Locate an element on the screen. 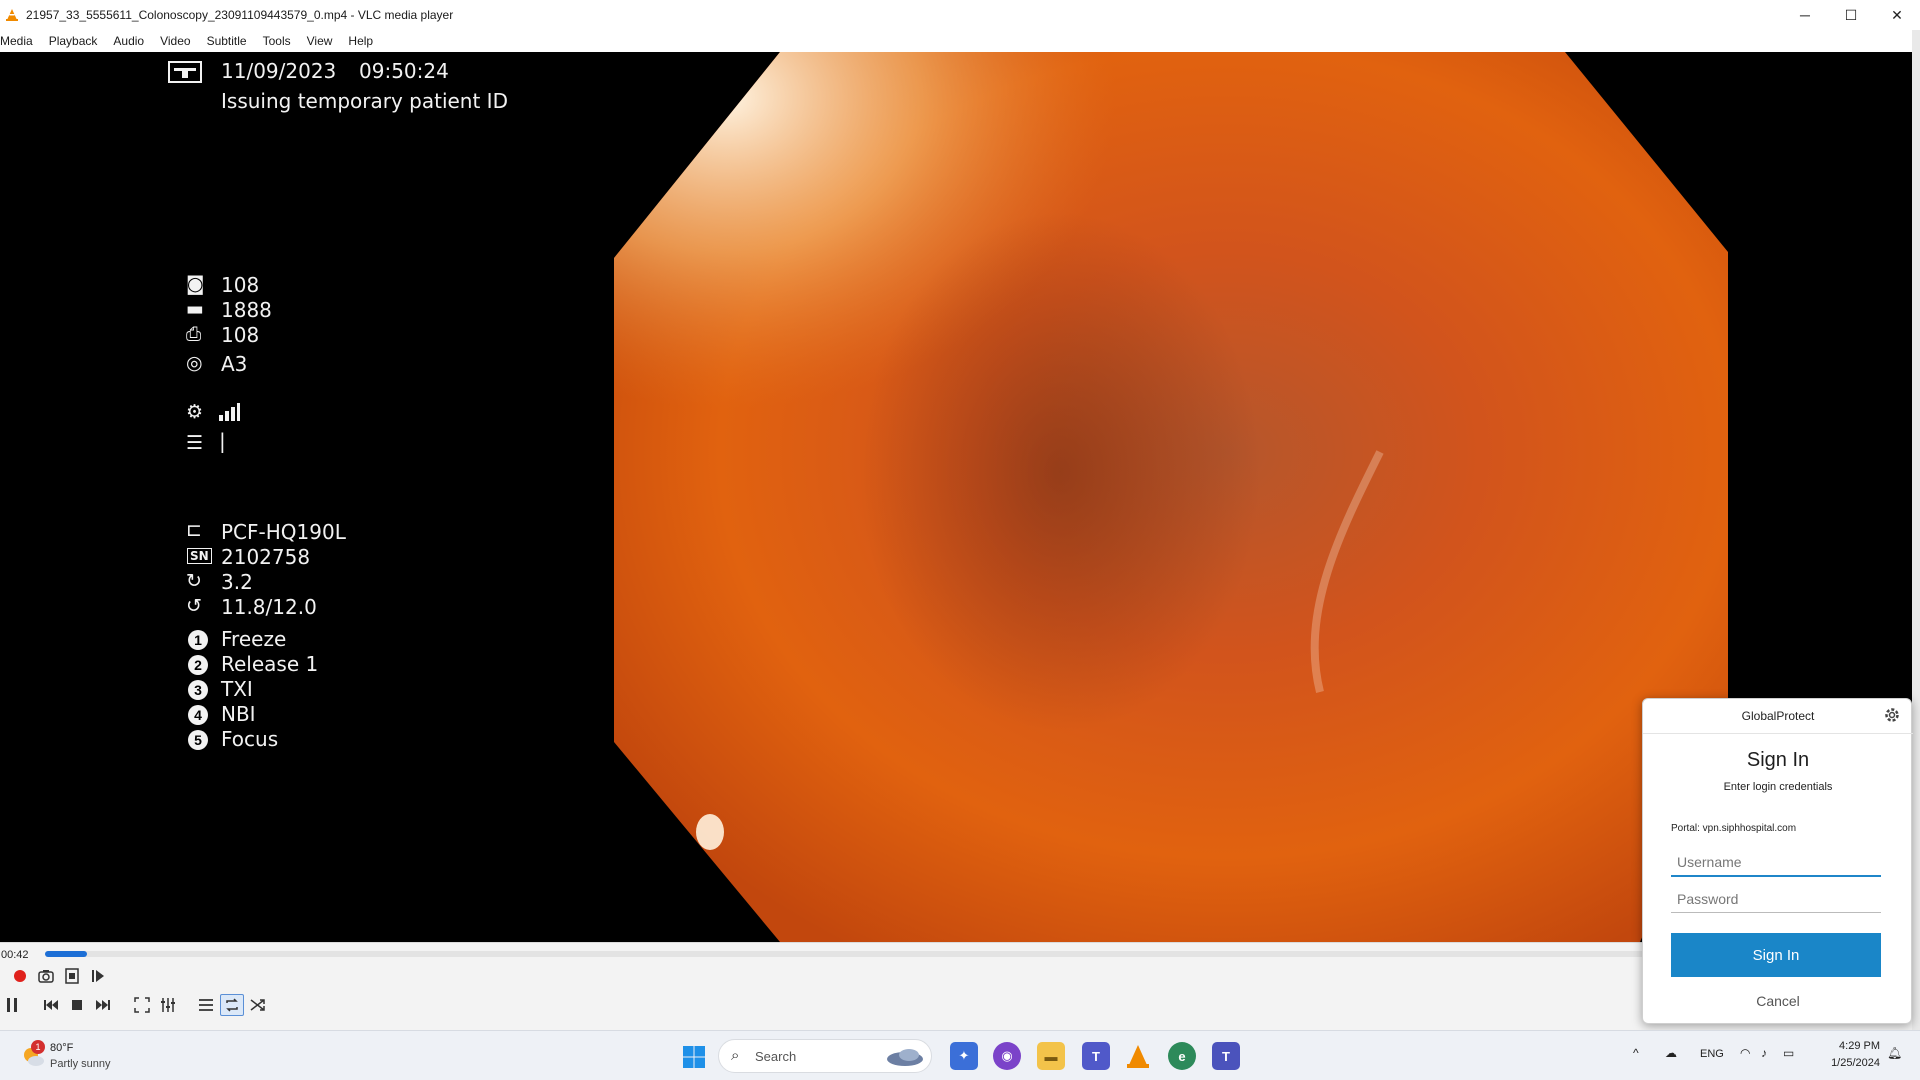 The width and height of the screenshot is (1920, 1080). overlay-value-b: 11.8/12.0 is located at coordinates (269, 607).